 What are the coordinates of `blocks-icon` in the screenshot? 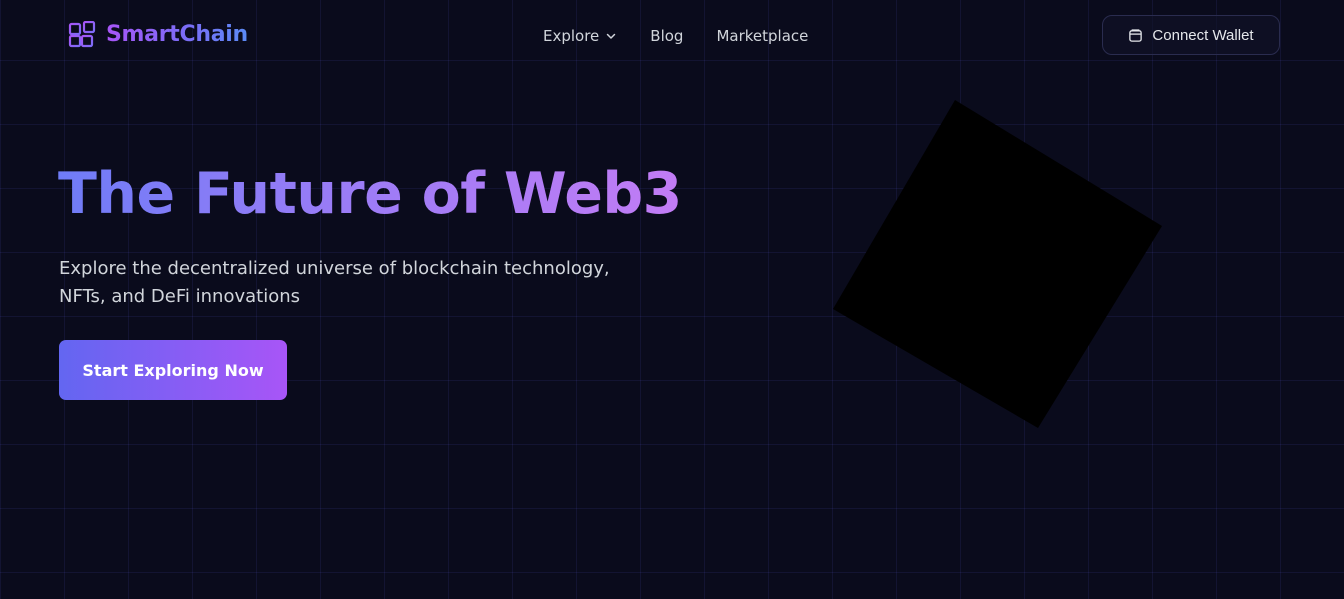 It's located at (82, 34).